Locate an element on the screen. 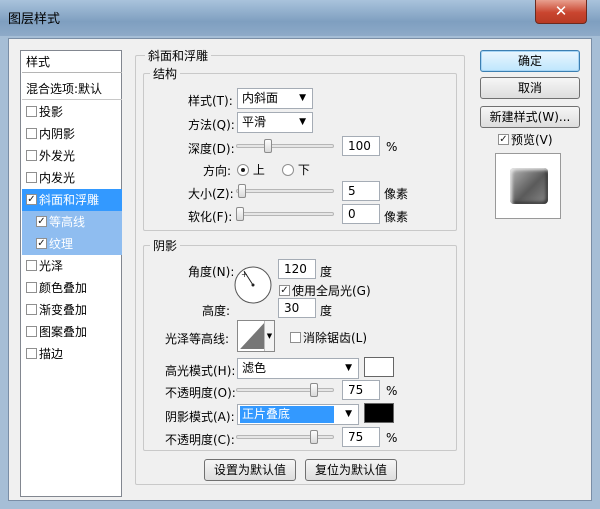 This screenshot has height=509, width=600. direction-up-radio: 上 is located at coordinates (251, 169).